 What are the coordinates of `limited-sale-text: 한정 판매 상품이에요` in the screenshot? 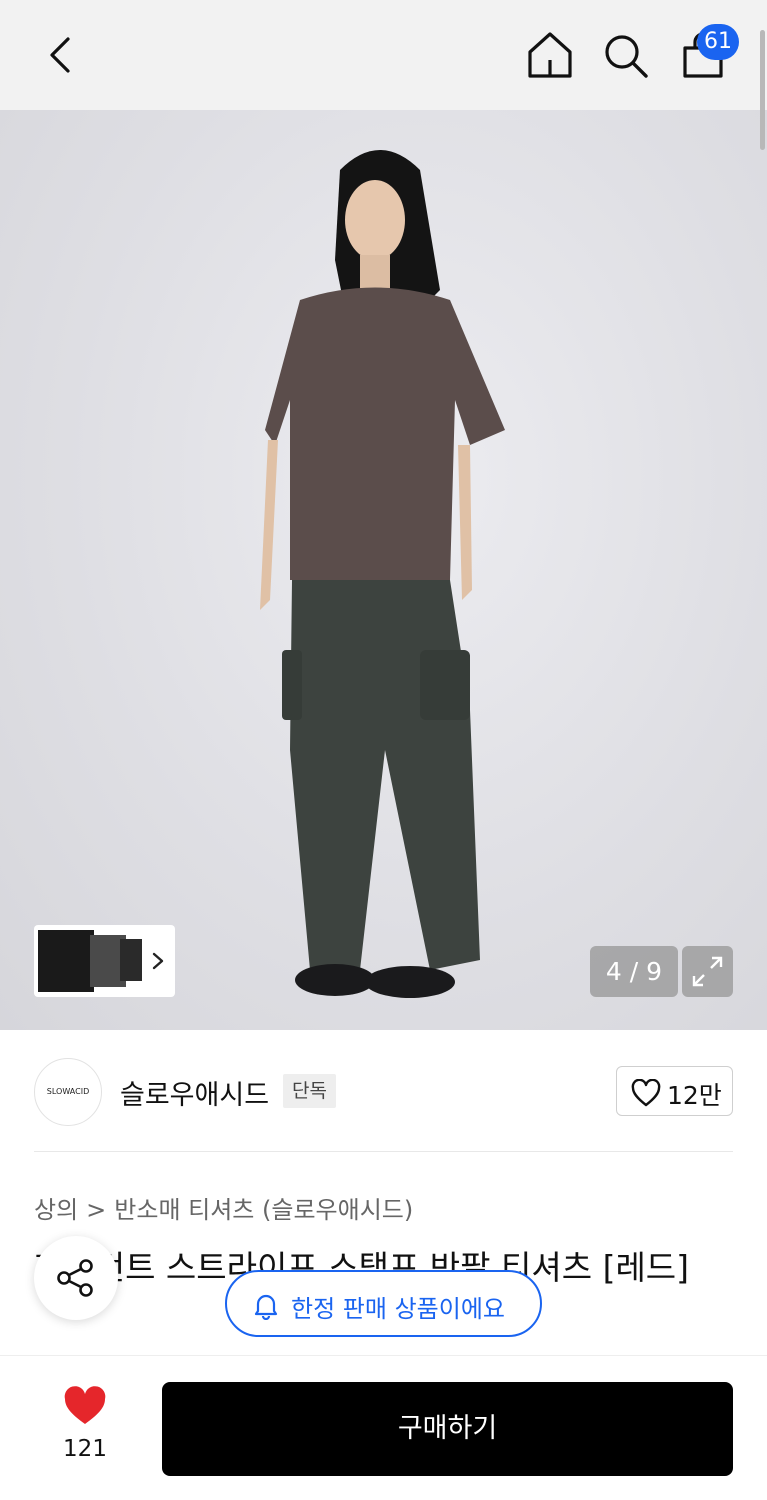 It's located at (398, 1309).